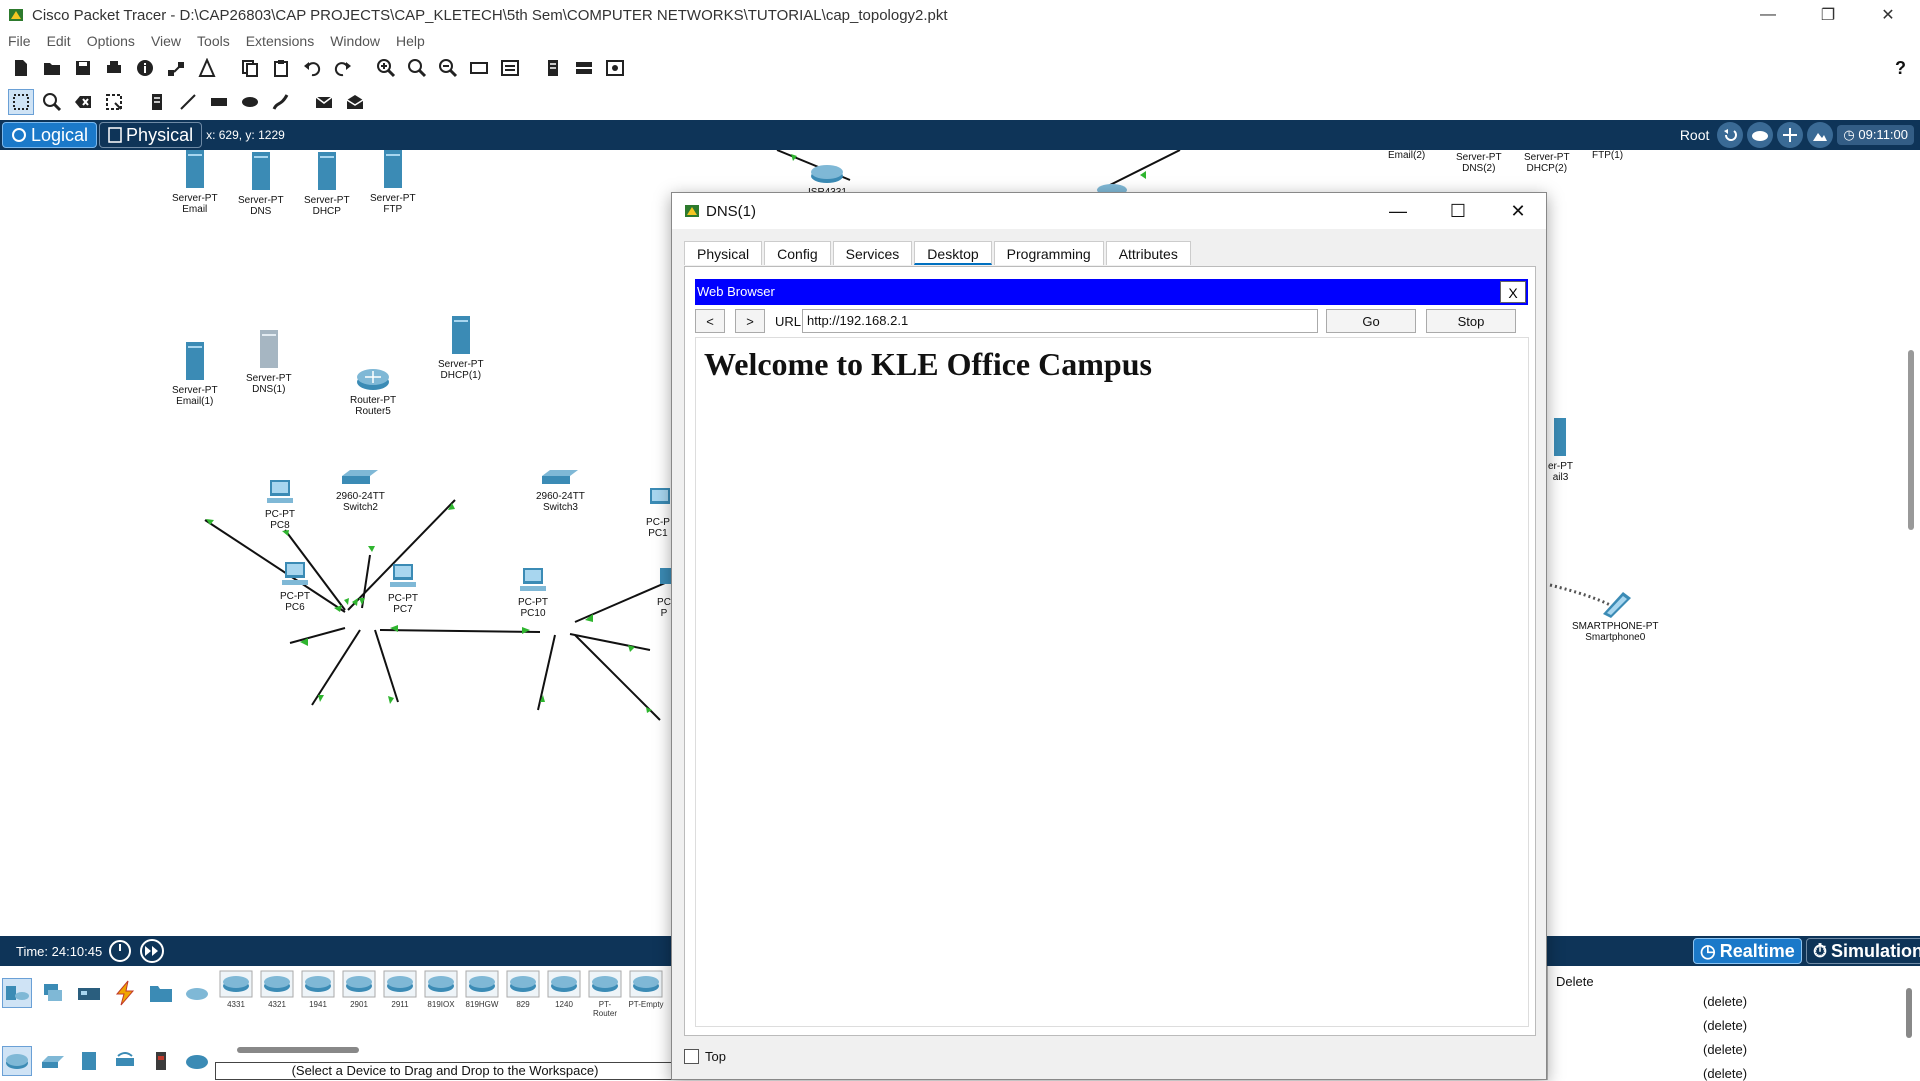  Describe the element at coordinates (386, 68) in the screenshot. I see `zoom-in-icon` at that location.